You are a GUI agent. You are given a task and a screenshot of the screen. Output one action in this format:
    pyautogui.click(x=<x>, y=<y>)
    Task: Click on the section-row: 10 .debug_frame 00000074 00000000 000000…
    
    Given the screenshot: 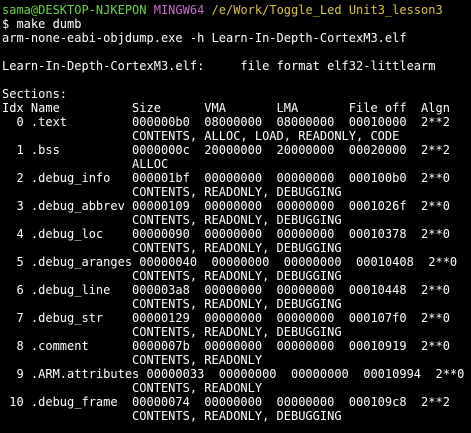 What is the action you would take?
    pyautogui.click(x=226, y=402)
    